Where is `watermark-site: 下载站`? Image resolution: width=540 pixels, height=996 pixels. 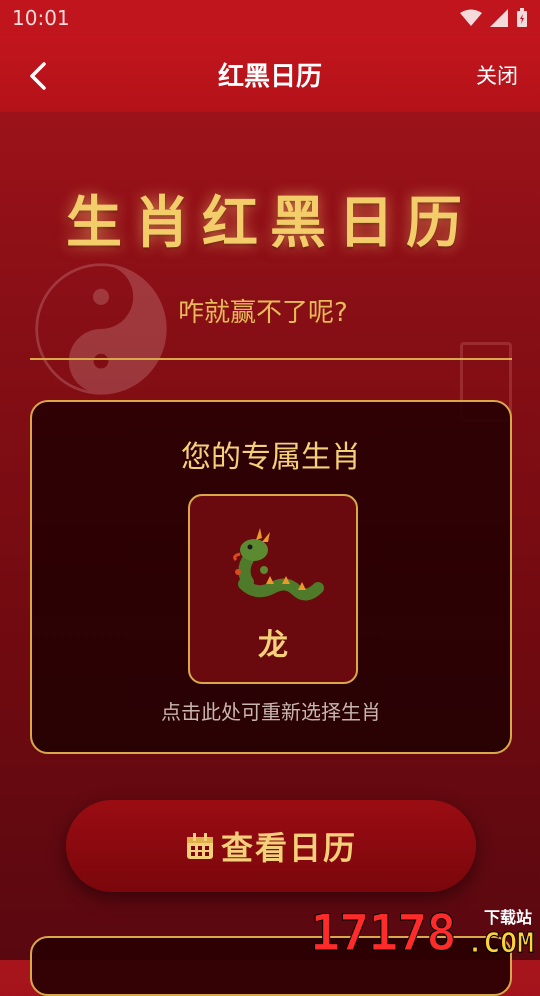
watermark-site: 下载站 is located at coordinates (507, 917).